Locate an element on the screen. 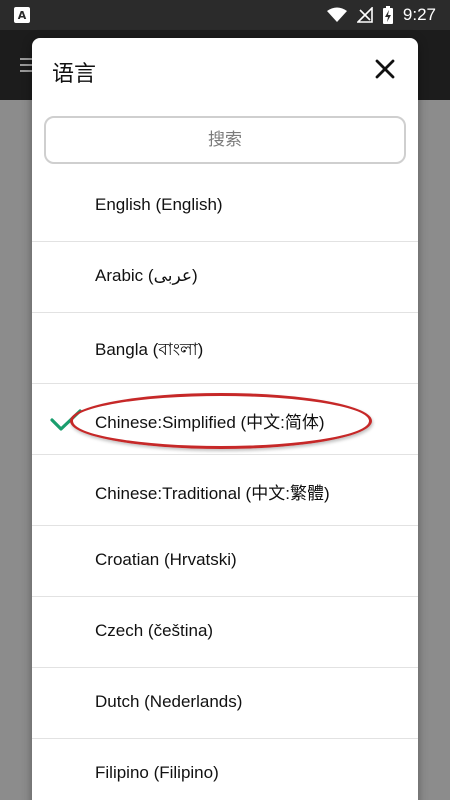 The width and height of the screenshot is (450, 800). status-time: 9:27 is located at coordinates (419, 14).